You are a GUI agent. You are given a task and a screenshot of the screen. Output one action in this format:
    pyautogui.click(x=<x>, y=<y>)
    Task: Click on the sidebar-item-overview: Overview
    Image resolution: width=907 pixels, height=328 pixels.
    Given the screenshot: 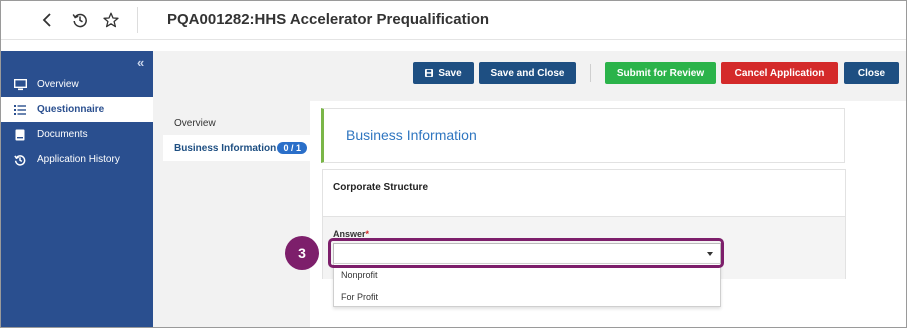 What is the action you would take?
    pyautogui.click(x=77, y=84)
    